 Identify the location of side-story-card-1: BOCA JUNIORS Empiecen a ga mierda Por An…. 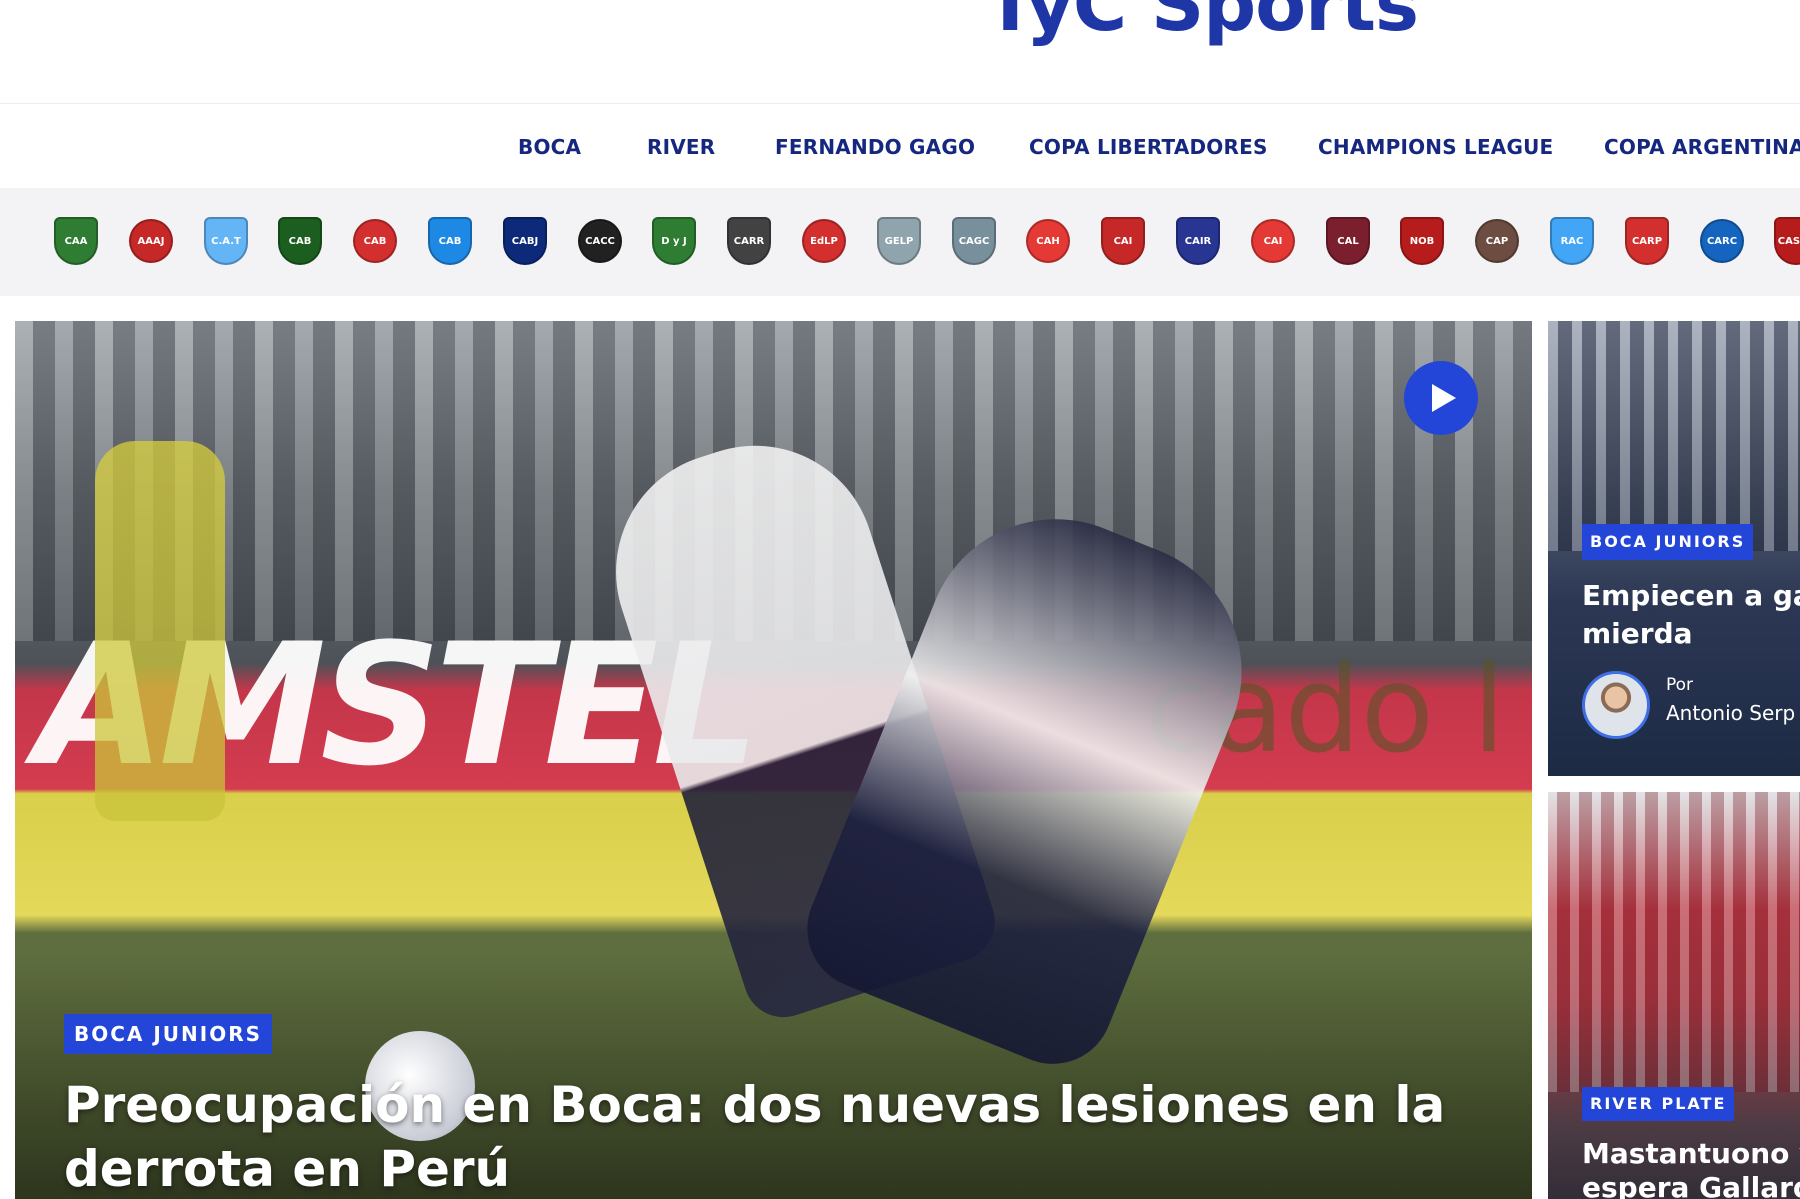
(1674, 548).